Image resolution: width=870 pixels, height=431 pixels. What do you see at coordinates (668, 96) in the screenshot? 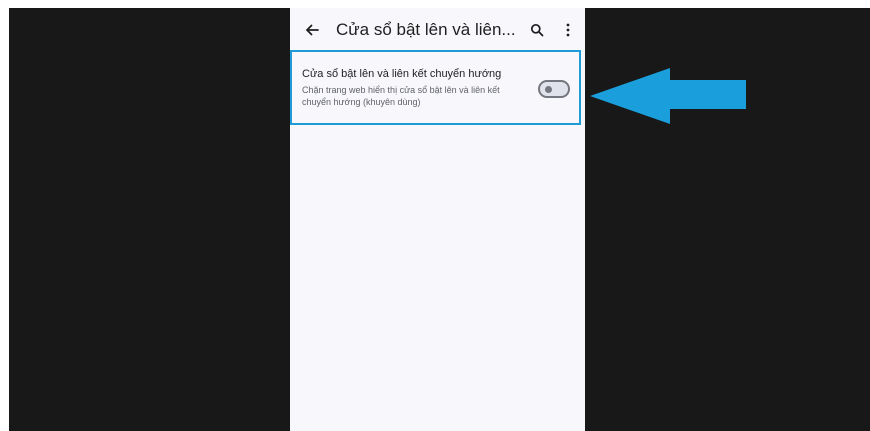
I see `annotation-arrow-icon` at bounding box center [668, 96].